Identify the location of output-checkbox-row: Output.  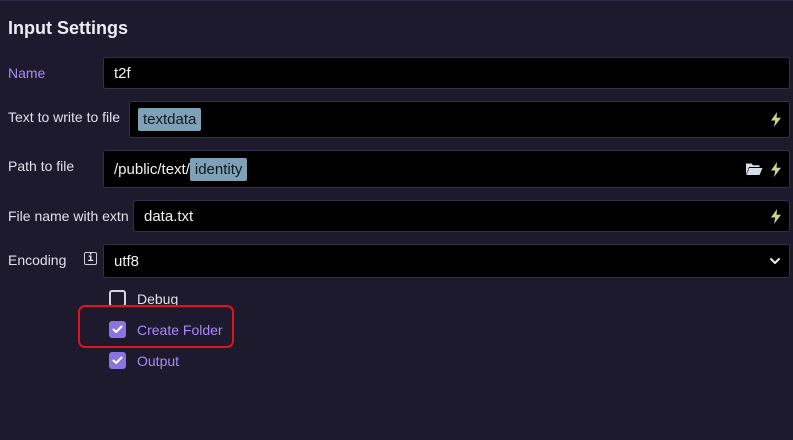
(144, 360).